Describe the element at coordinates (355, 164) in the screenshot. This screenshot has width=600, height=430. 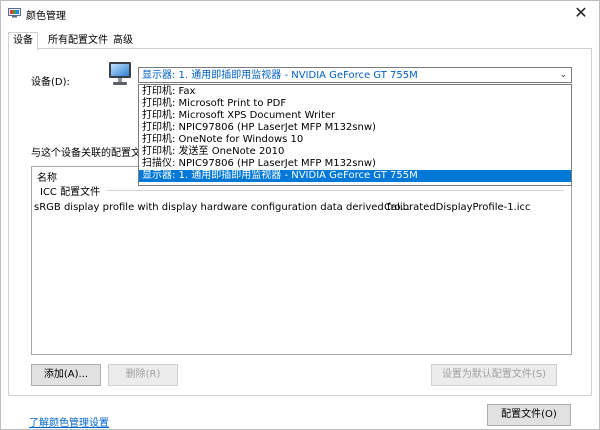
I see `dropdown-option: 扫描仪: NPIC97806 (HP LaserJet MFP M132snw)` at that location.